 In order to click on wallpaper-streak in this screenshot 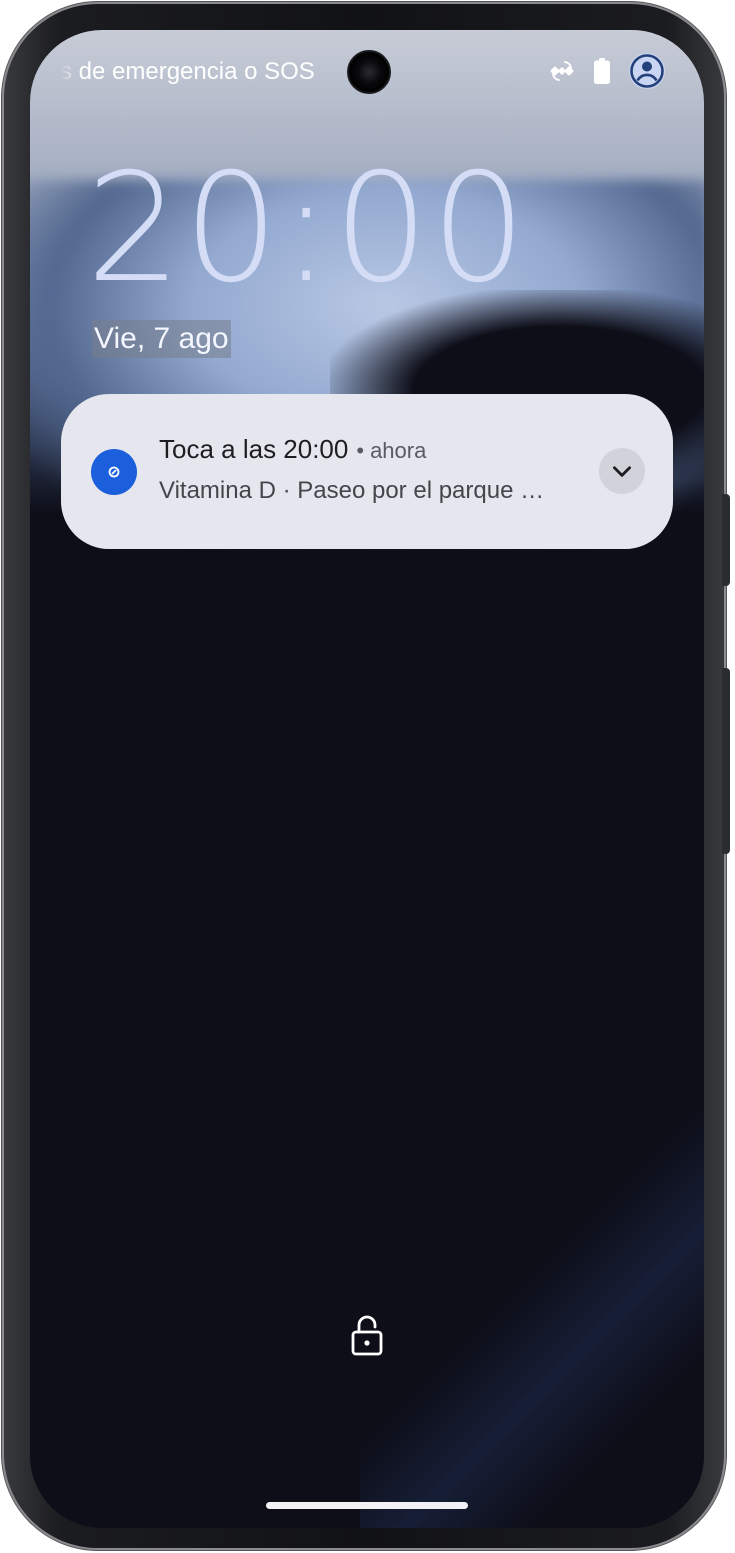, I will do `click(532, 1319)`.